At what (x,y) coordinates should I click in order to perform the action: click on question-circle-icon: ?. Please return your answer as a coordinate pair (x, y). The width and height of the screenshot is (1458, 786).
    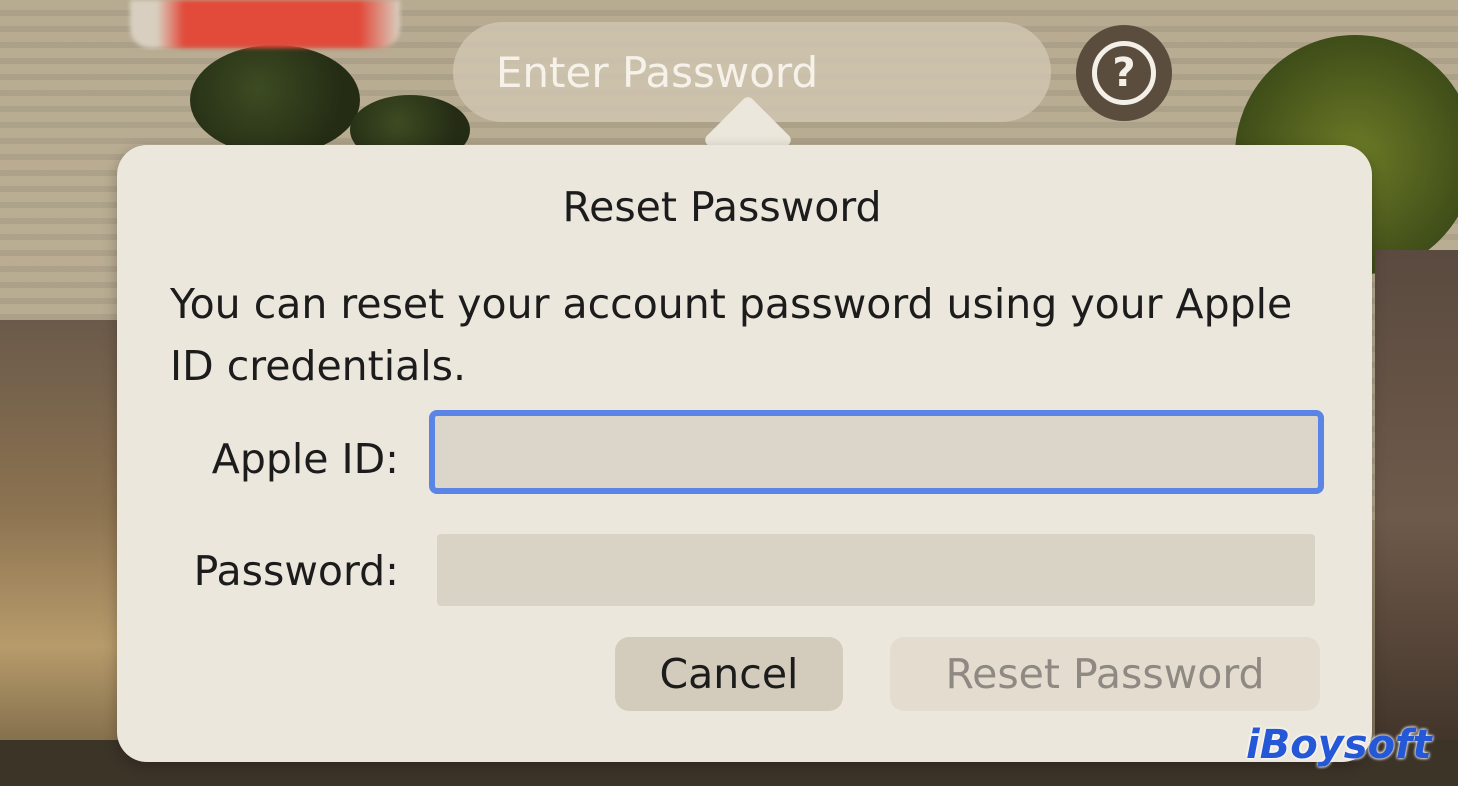
    Looking at the image, I should click on (1124, 73).